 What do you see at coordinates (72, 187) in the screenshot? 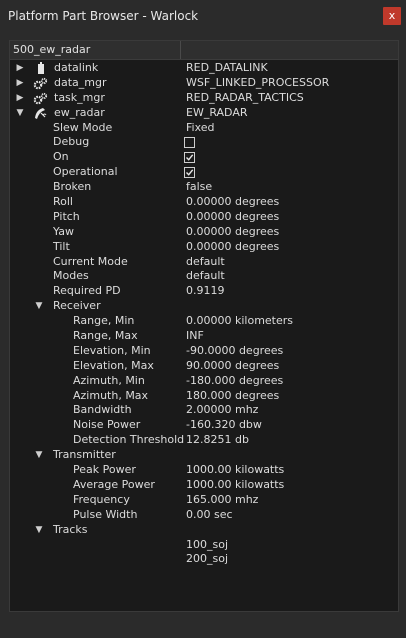
I see `property-label: Broken` at bounding box center [72, 187].